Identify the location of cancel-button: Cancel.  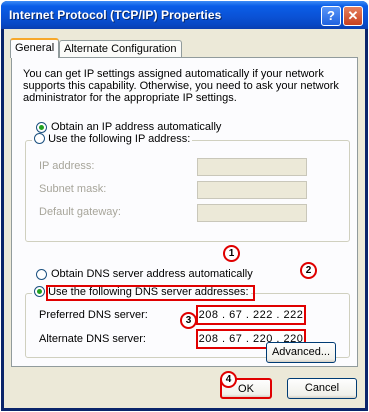
(322, 388).